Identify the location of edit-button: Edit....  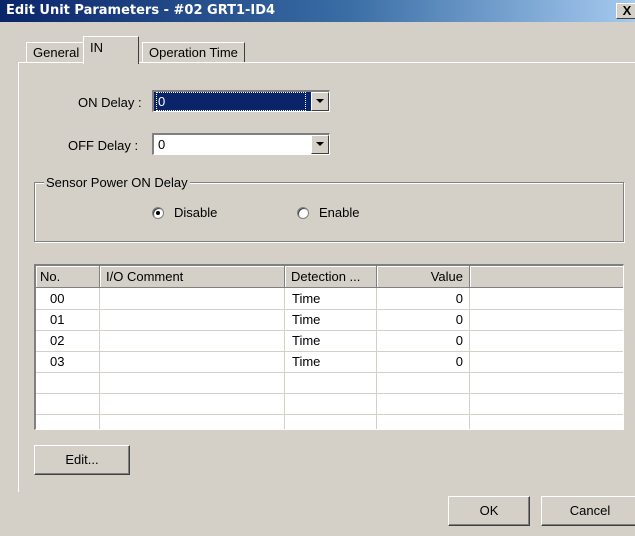
(82, 460).